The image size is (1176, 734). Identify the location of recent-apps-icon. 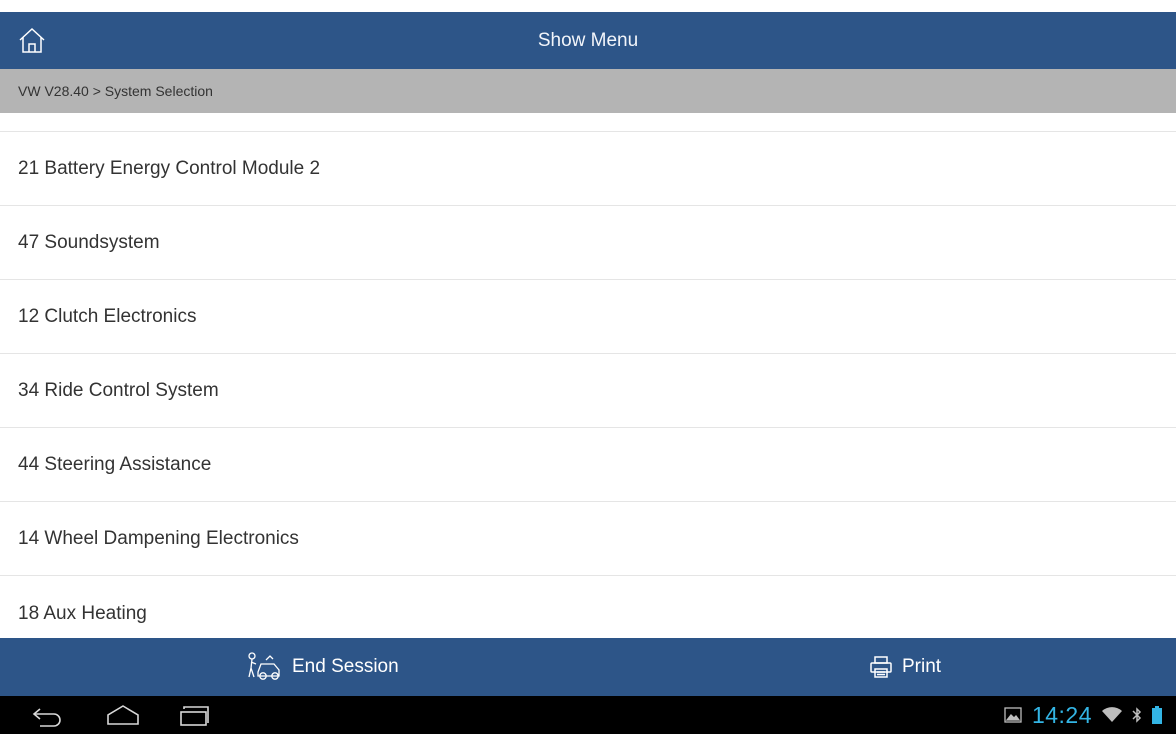
(194, 716).